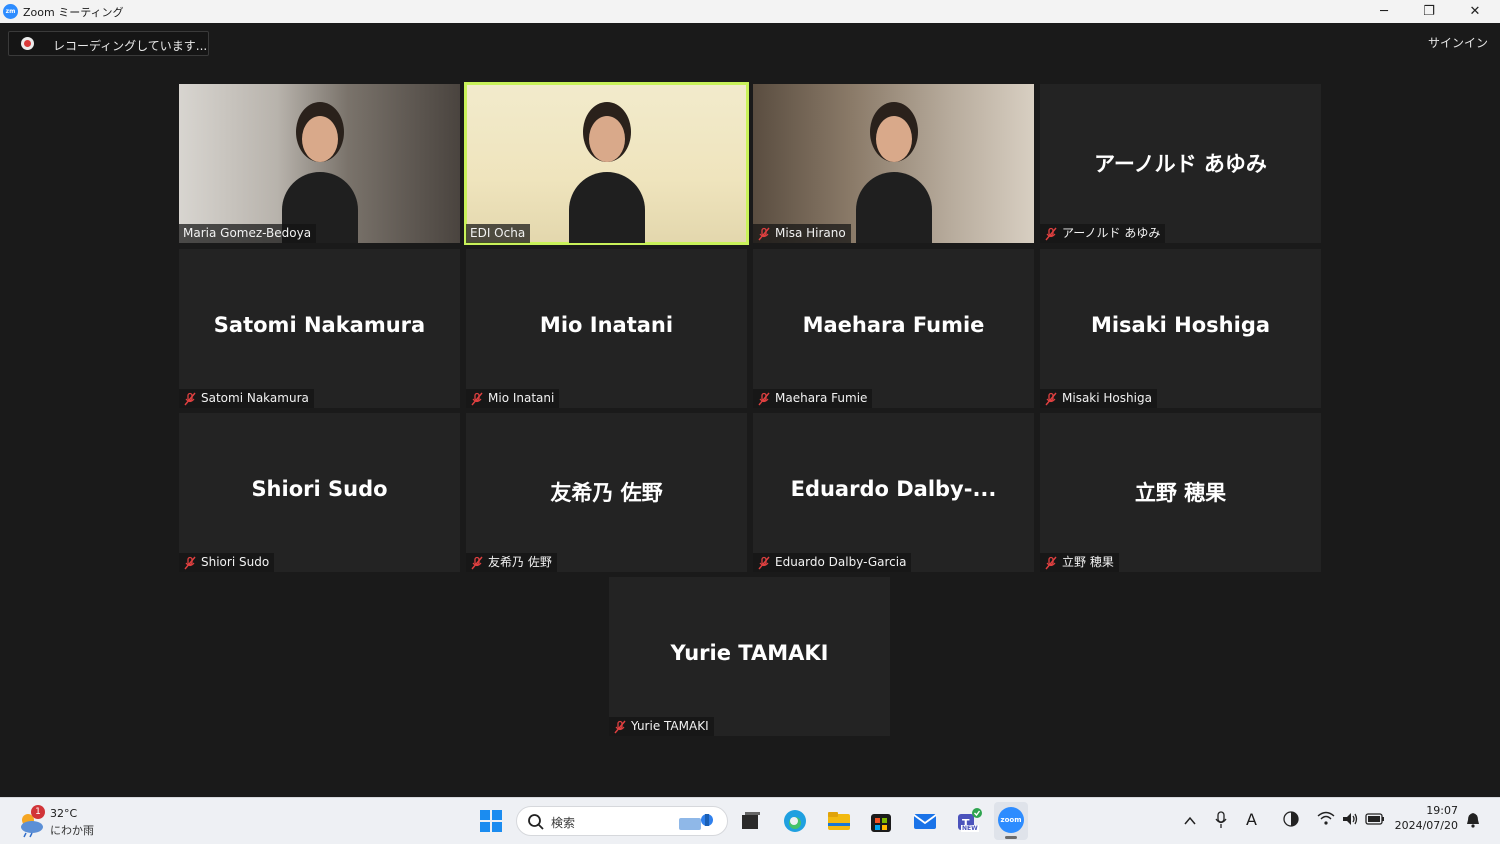 This screenshot has width=1500, height=844. I want to click on participant-name: Shiori Sudo, so click(235, 562).